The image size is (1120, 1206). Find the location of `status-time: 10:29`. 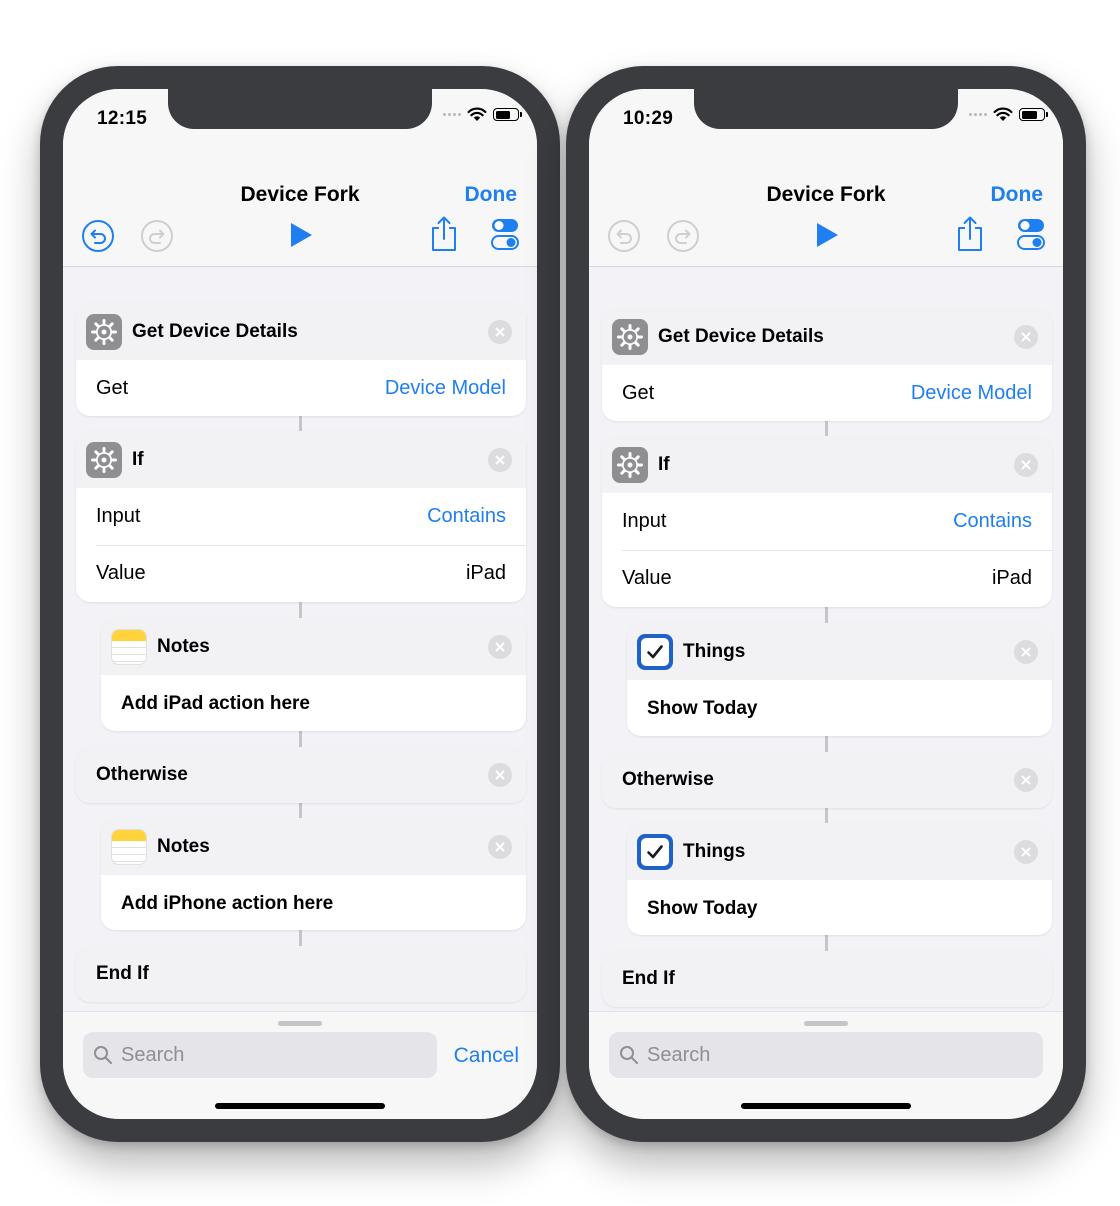

status-time: 10:29 is located at coordinates (648, 118).